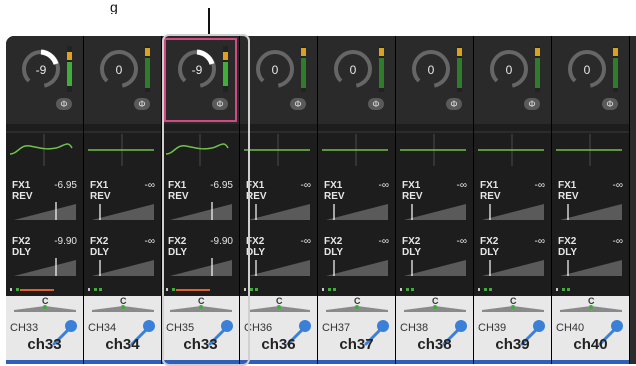 The width and height of the screenshot is (636, 366). Describe the element at coordinates (512, 330) in the screenshot. I see `channel-name-area: C CH39 ch39` at that location.